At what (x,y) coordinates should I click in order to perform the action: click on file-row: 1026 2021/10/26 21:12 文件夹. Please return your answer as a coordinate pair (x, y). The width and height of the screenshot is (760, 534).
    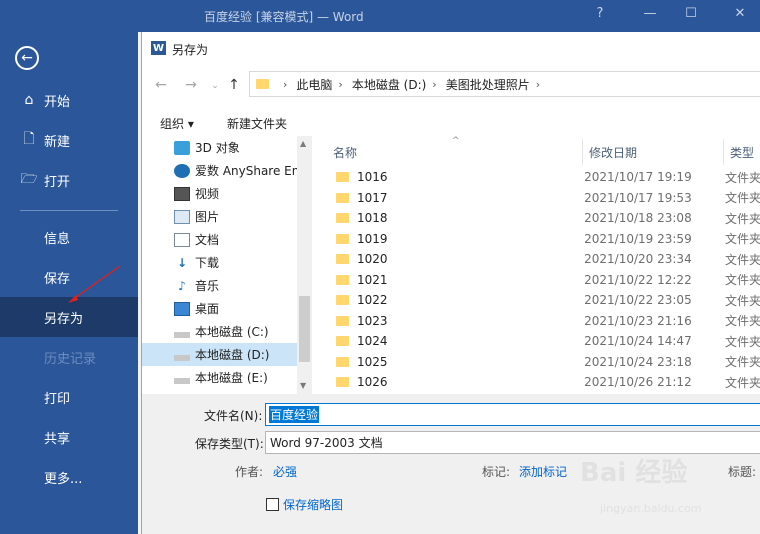
    Looking at the image, I should click on (545, 382).